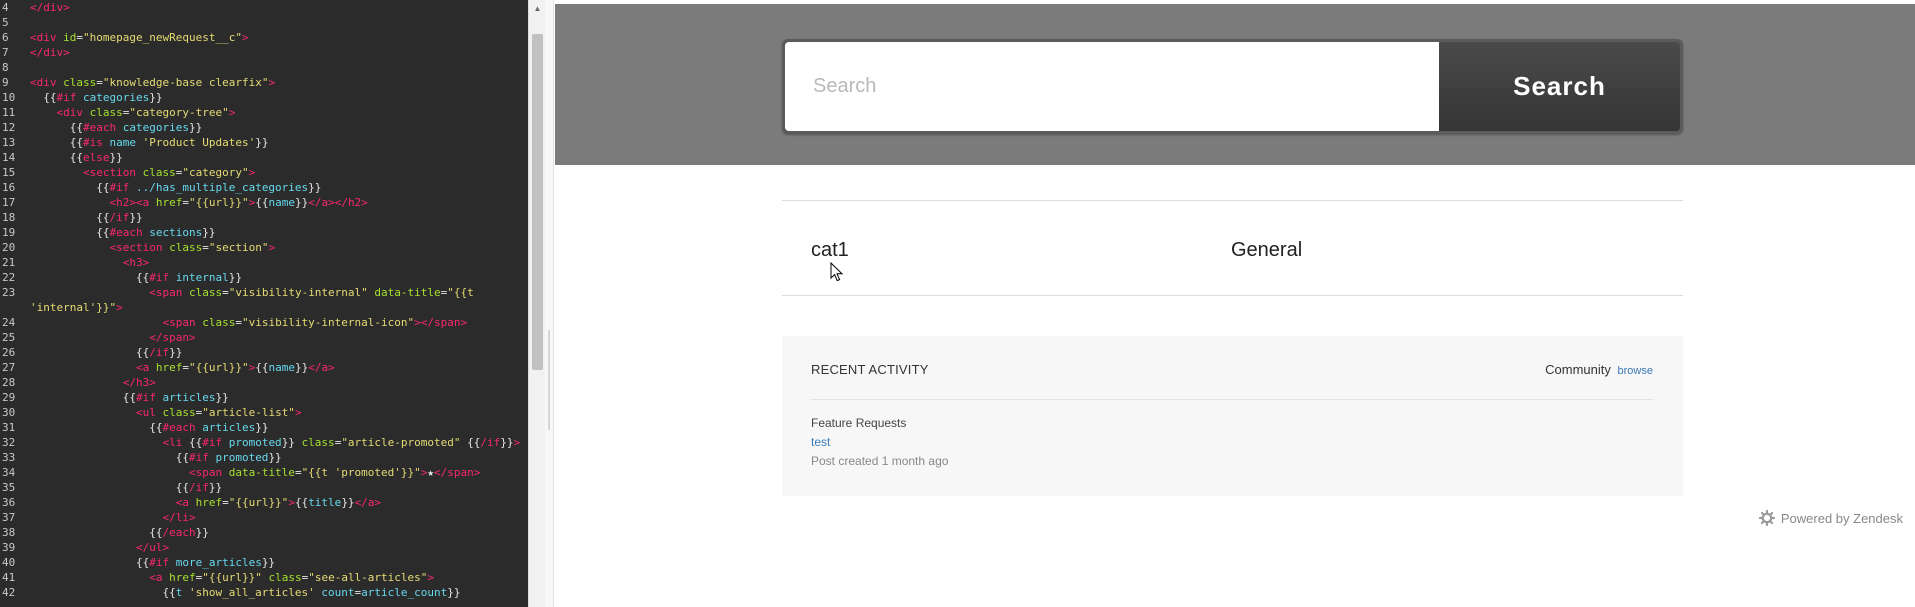  What do you see at coordinates (264, 172) in the screenshot?
I see `code-line: 15 <section class="category">` at bounding box center [264, 172].